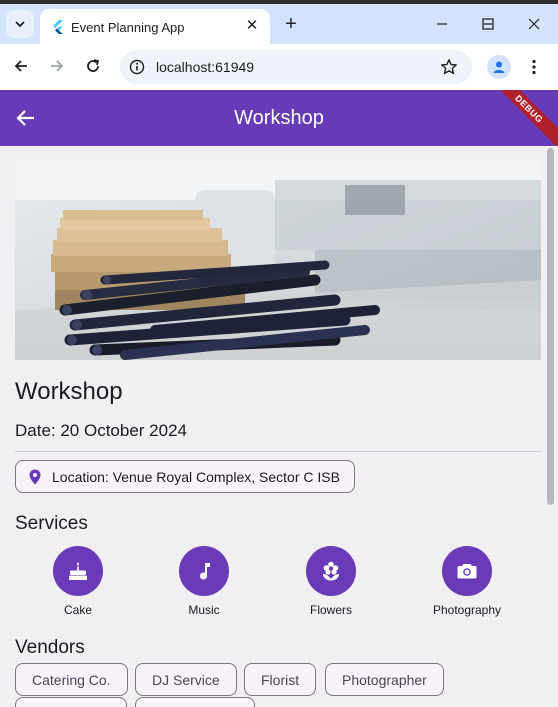 This screenshot has width=558, height=707. Describe the element at coordinates (51, 523) in the screenshot. I see `services-heading: Services` at that location.